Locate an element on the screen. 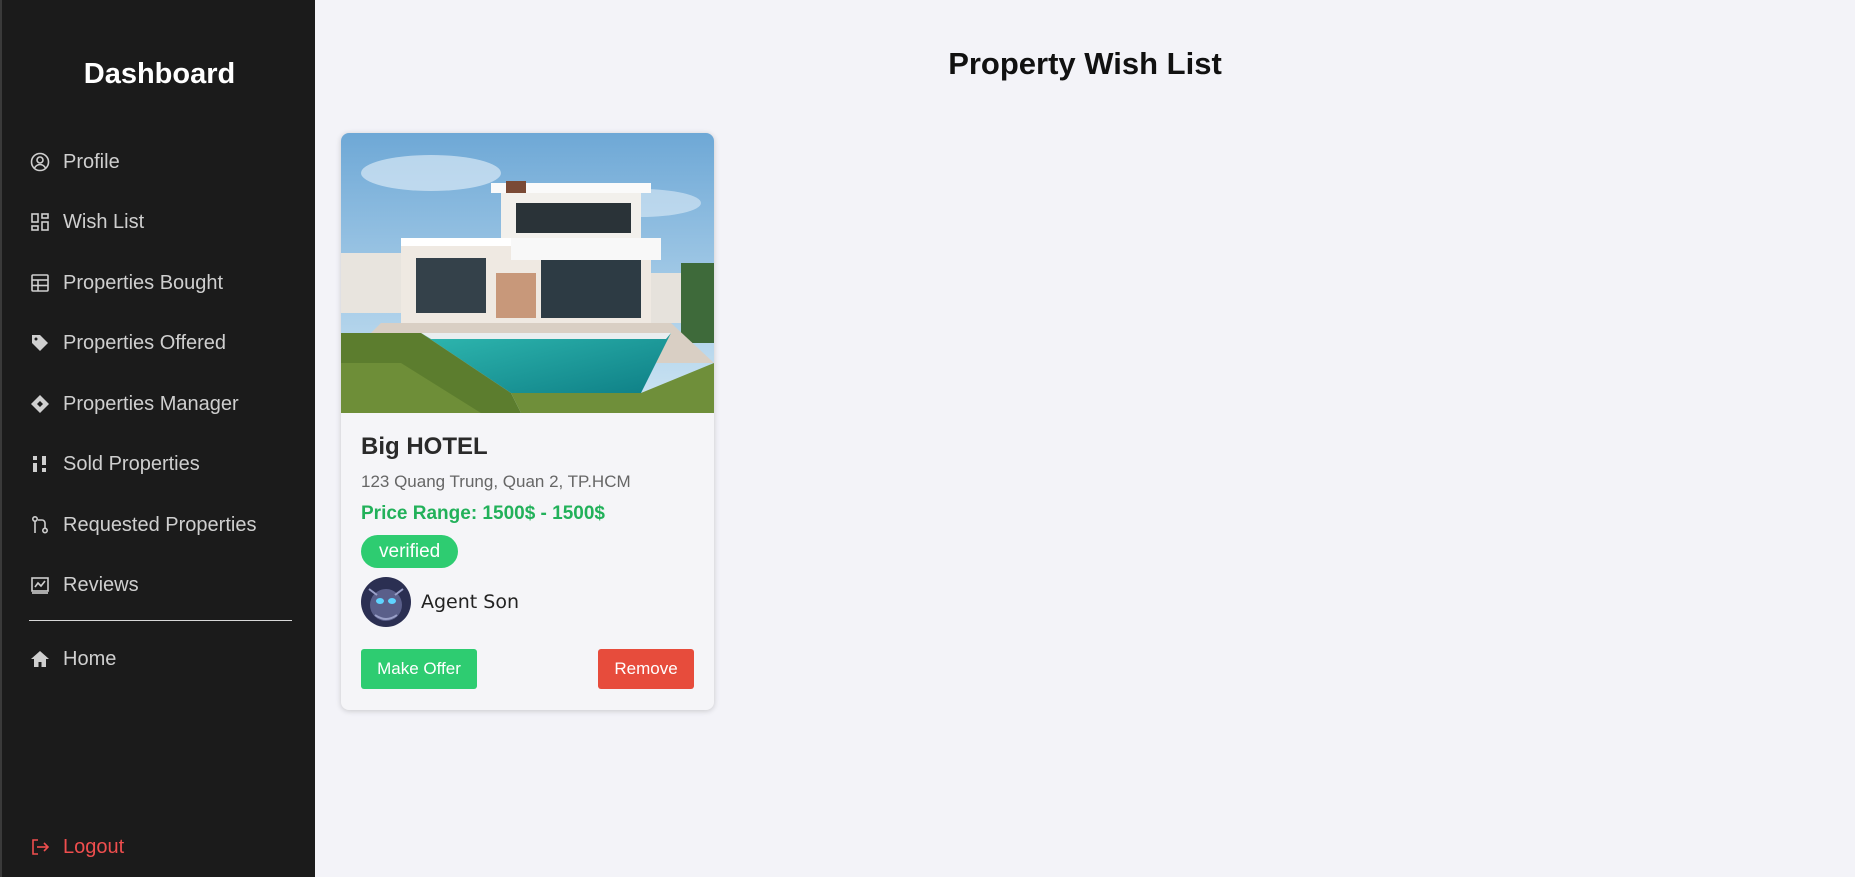  remove-button: Remove is located at coordinates (646, 669).